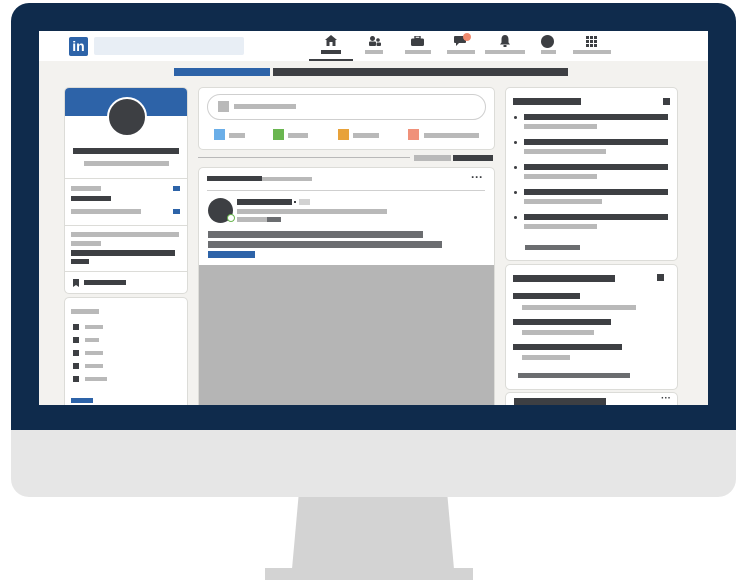 This screenshot has height=587, width=745. What do you see at coordinates (331, 40) in the screenshot?
I see `home-icon` at bounding box center [331, 40].